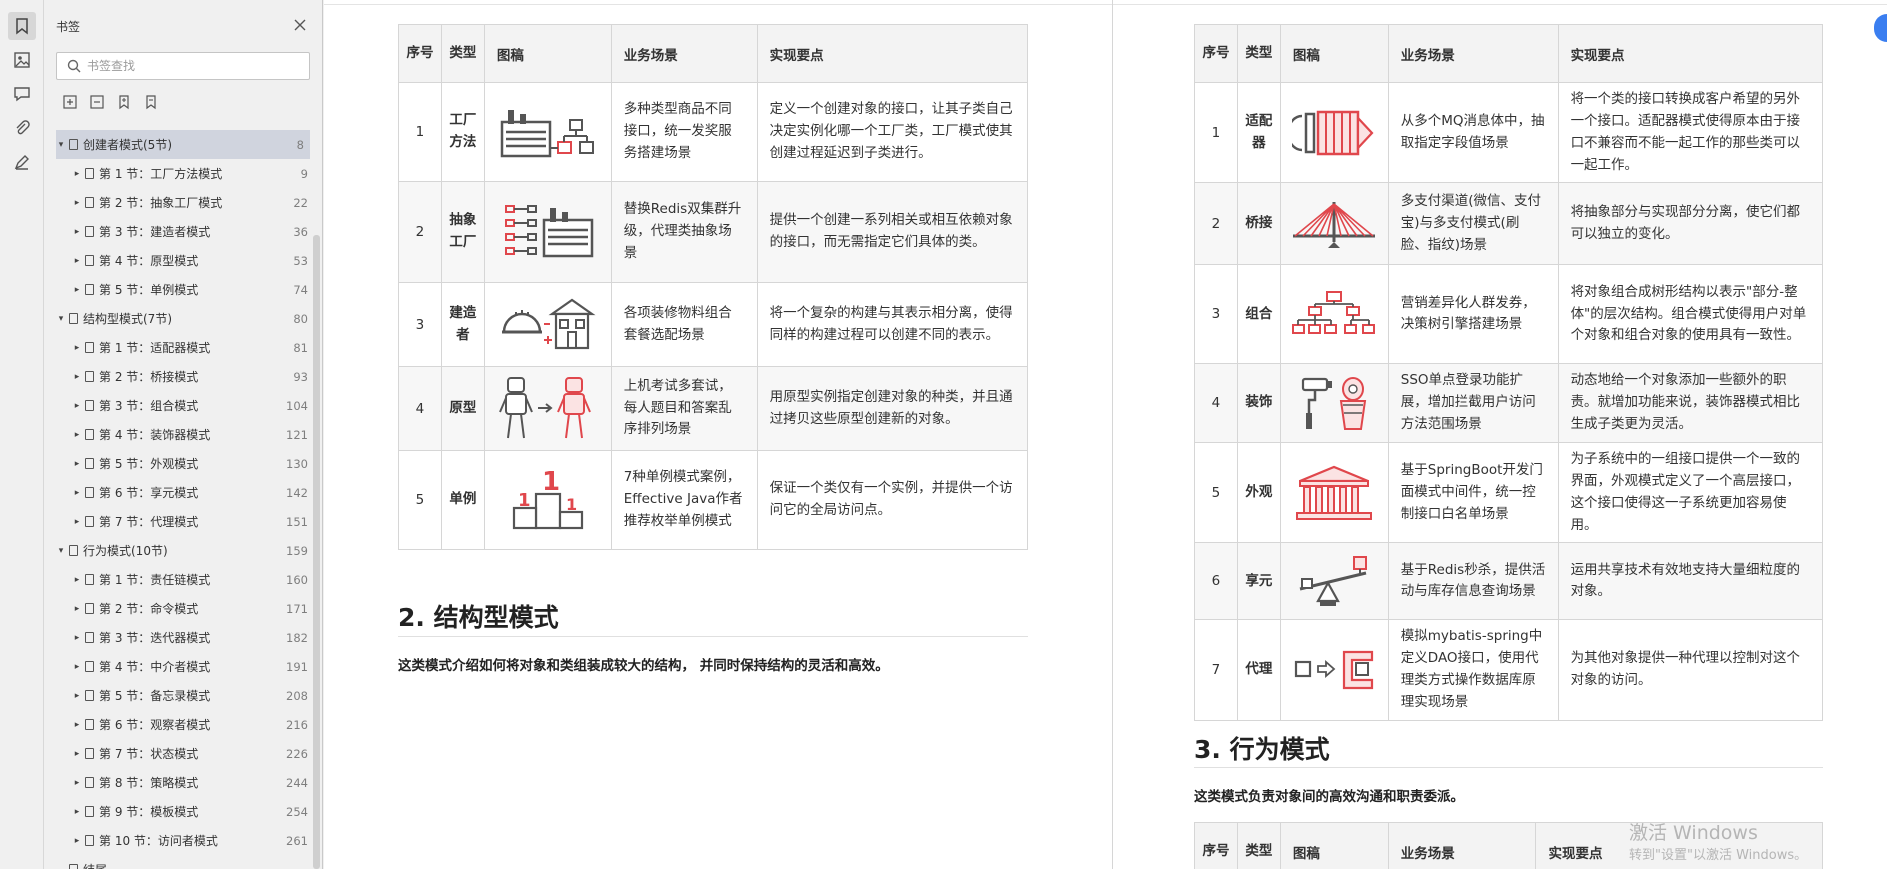 Image resolution: width=1887 pixels, height=869 pixels. What do you see at coordinates (1329, 797) in the screenshot?
I see `section-intro-behavioral: 这类模式负责对象间的高效沟通和职责委派。` at bounding box center [1329, 797].